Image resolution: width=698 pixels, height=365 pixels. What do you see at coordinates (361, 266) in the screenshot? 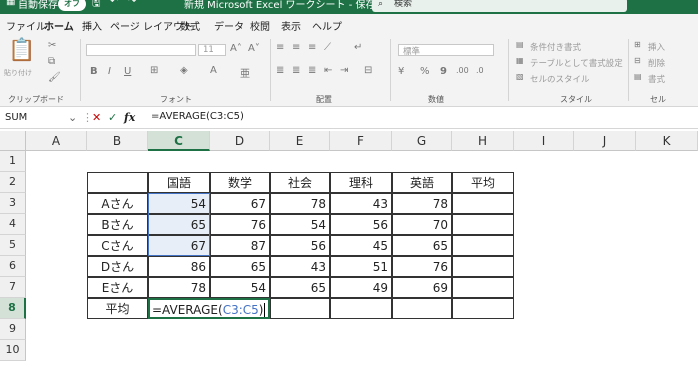
I see `cell-f6: 51` at bounding box center [361, 266].